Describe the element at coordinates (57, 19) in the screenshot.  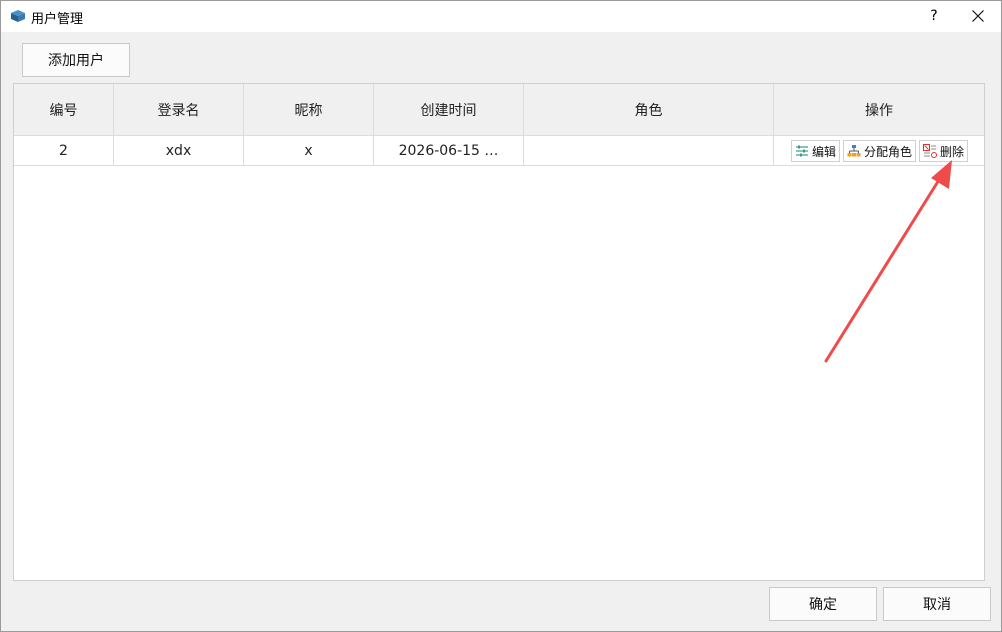
I see `window-title: 用户管理` at that location.